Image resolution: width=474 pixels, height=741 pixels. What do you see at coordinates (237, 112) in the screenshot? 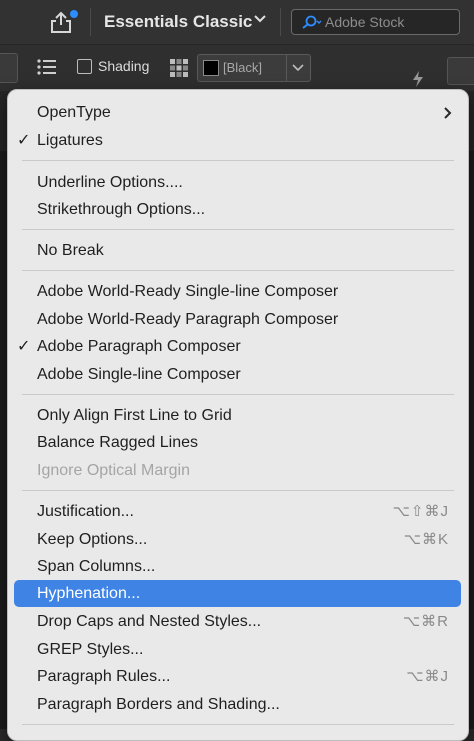
I see `menu-item-opentype: OpenType` at bounding box center [237, 112].